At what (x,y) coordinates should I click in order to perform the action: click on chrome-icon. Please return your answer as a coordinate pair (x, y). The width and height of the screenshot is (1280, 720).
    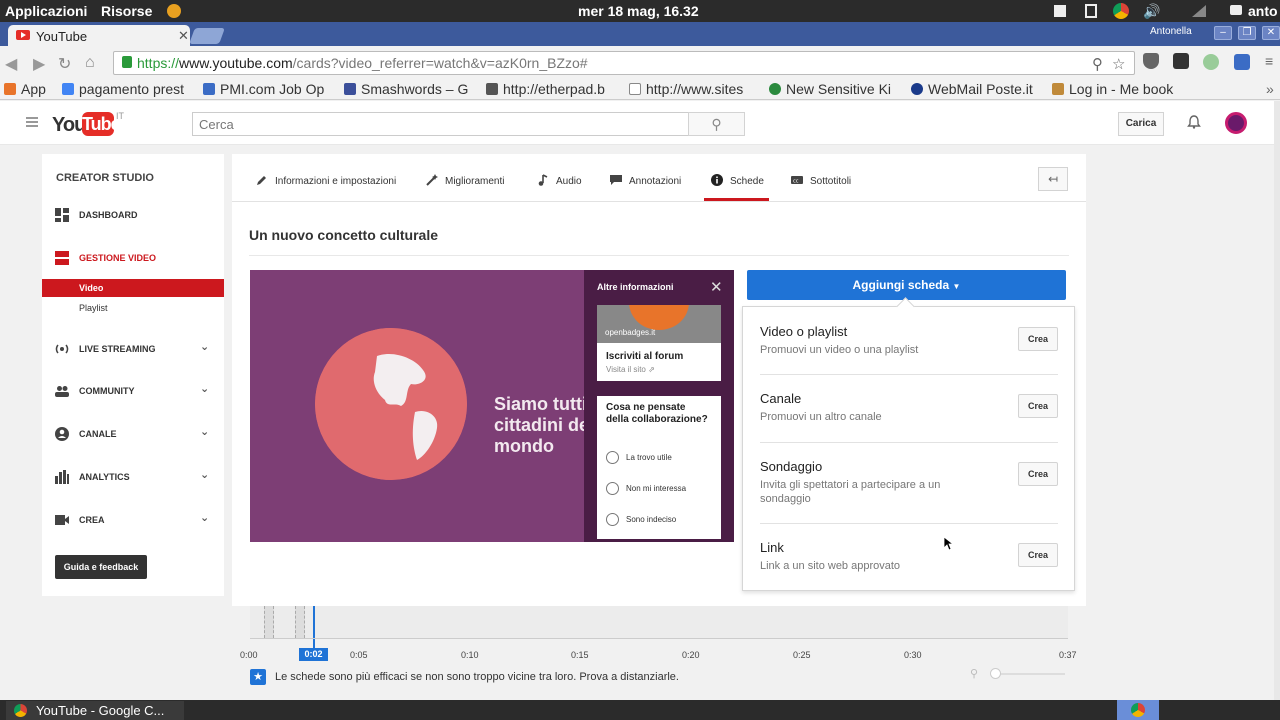
    Looking at the image, I should click on (1138, 710).